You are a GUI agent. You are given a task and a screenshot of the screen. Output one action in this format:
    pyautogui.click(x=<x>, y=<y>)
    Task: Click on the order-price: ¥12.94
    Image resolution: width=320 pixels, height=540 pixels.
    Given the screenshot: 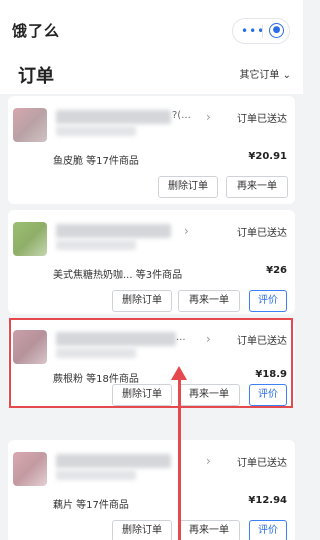 What is the action you would take?
    pyautogui.click(x=267, y=500)
    